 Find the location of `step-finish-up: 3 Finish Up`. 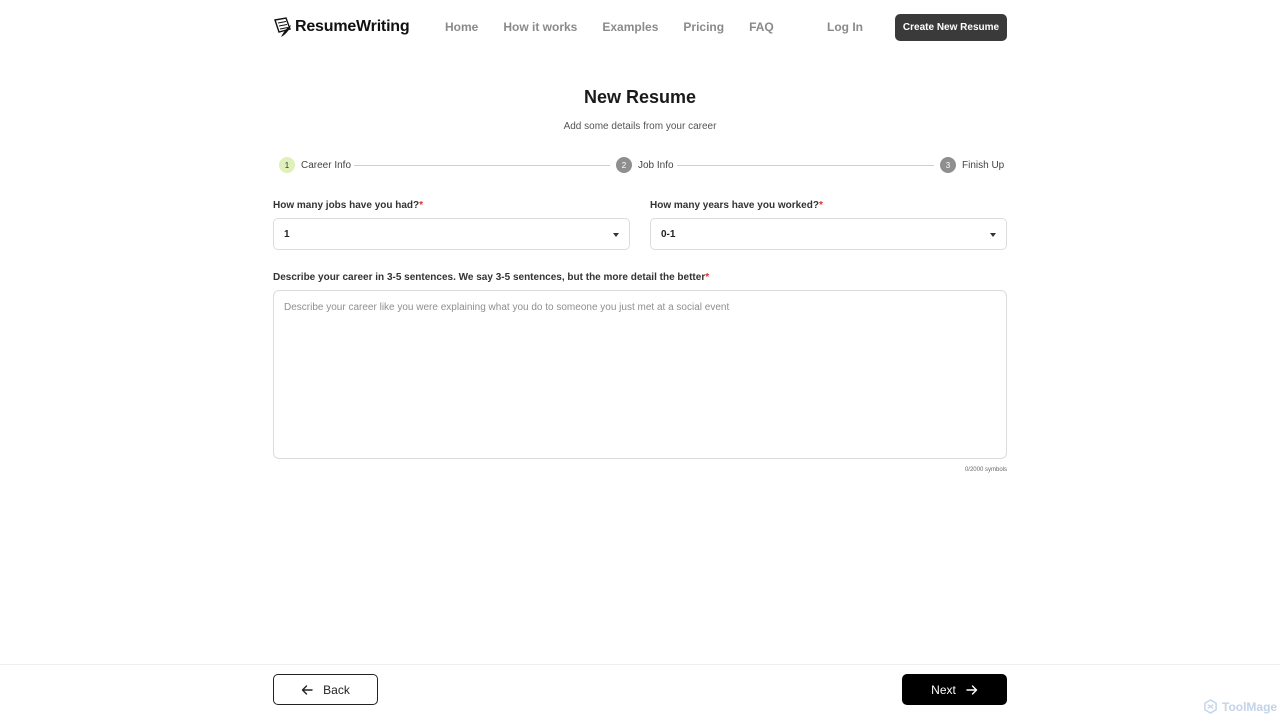

step-finish-up: 3 Finish Up is located at coordinates (972, 165).